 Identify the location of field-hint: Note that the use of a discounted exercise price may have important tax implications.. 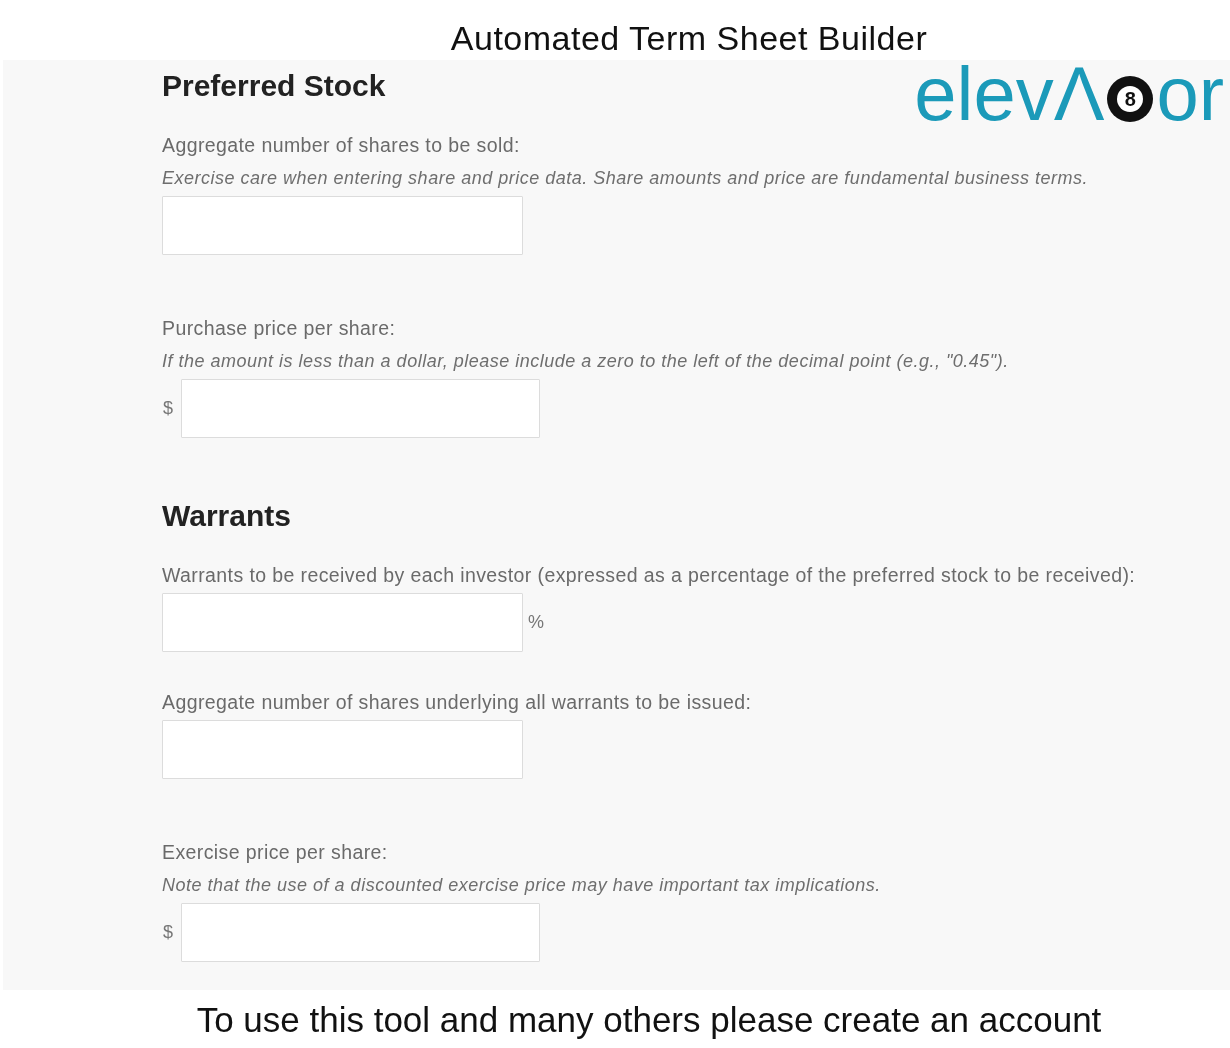
(521, 885).